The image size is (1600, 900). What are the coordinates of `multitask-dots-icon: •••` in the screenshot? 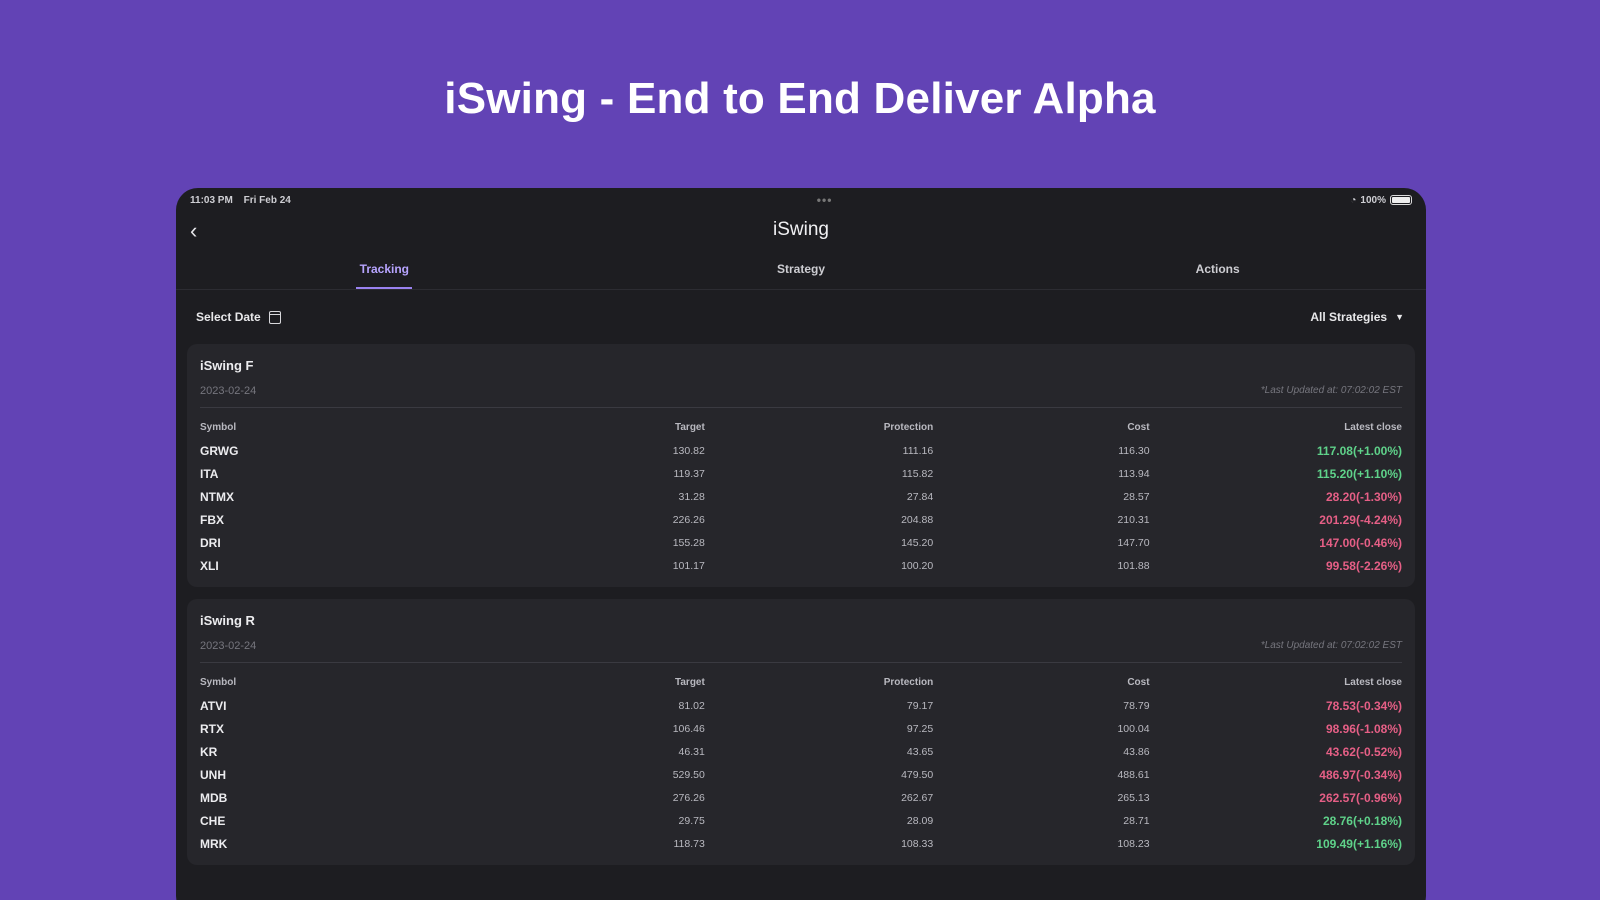 It's located at (825, 200).